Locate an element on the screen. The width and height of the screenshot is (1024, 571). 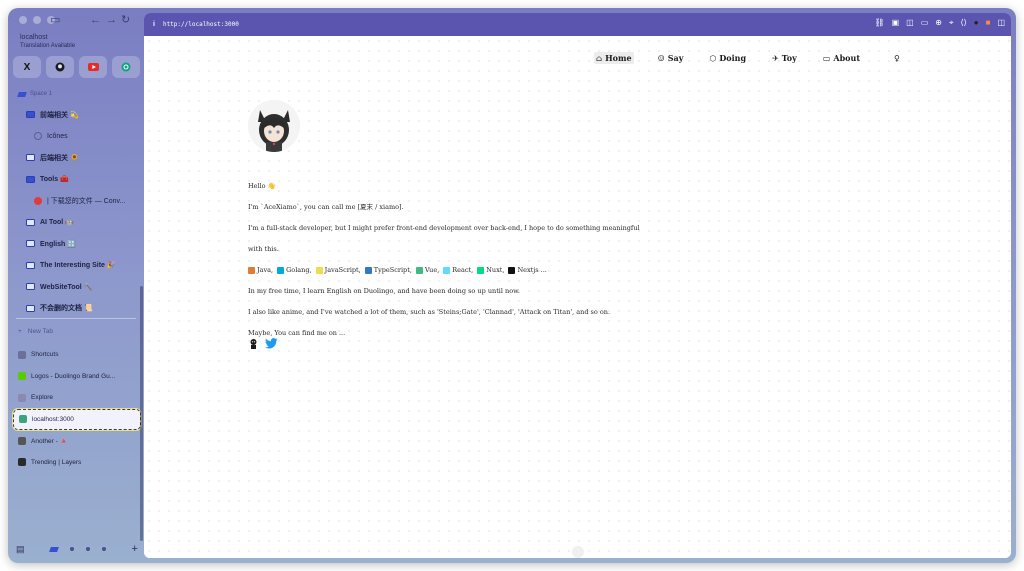
extension-avatar-icon: ● is located at coordinates (976, 23).